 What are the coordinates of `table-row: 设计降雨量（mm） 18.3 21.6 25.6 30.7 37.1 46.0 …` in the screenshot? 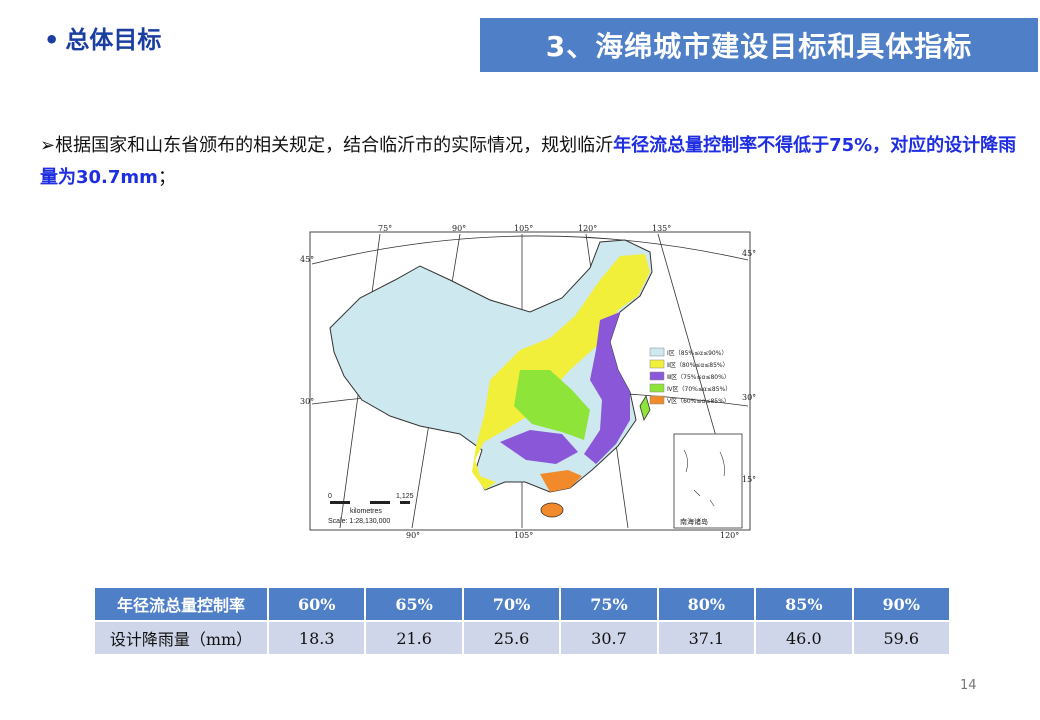 It's located at (523, 637).